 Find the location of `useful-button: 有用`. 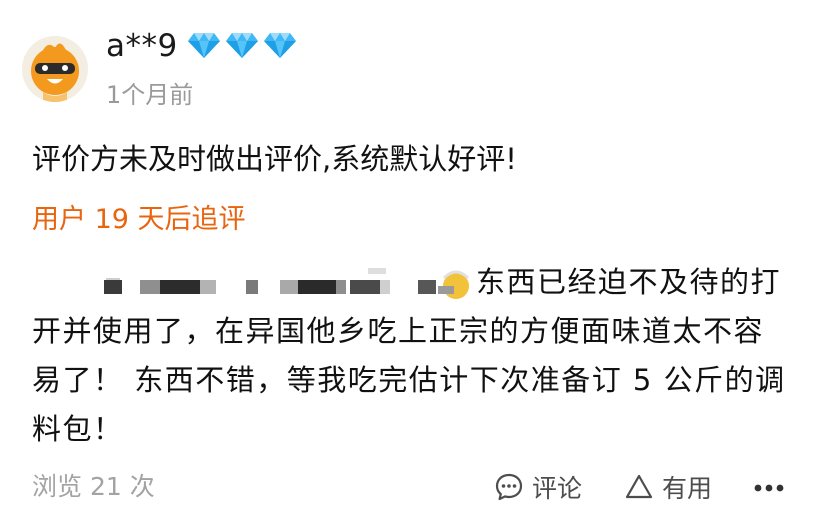

useful-button: 有用 is located at coordinates (668, 487).